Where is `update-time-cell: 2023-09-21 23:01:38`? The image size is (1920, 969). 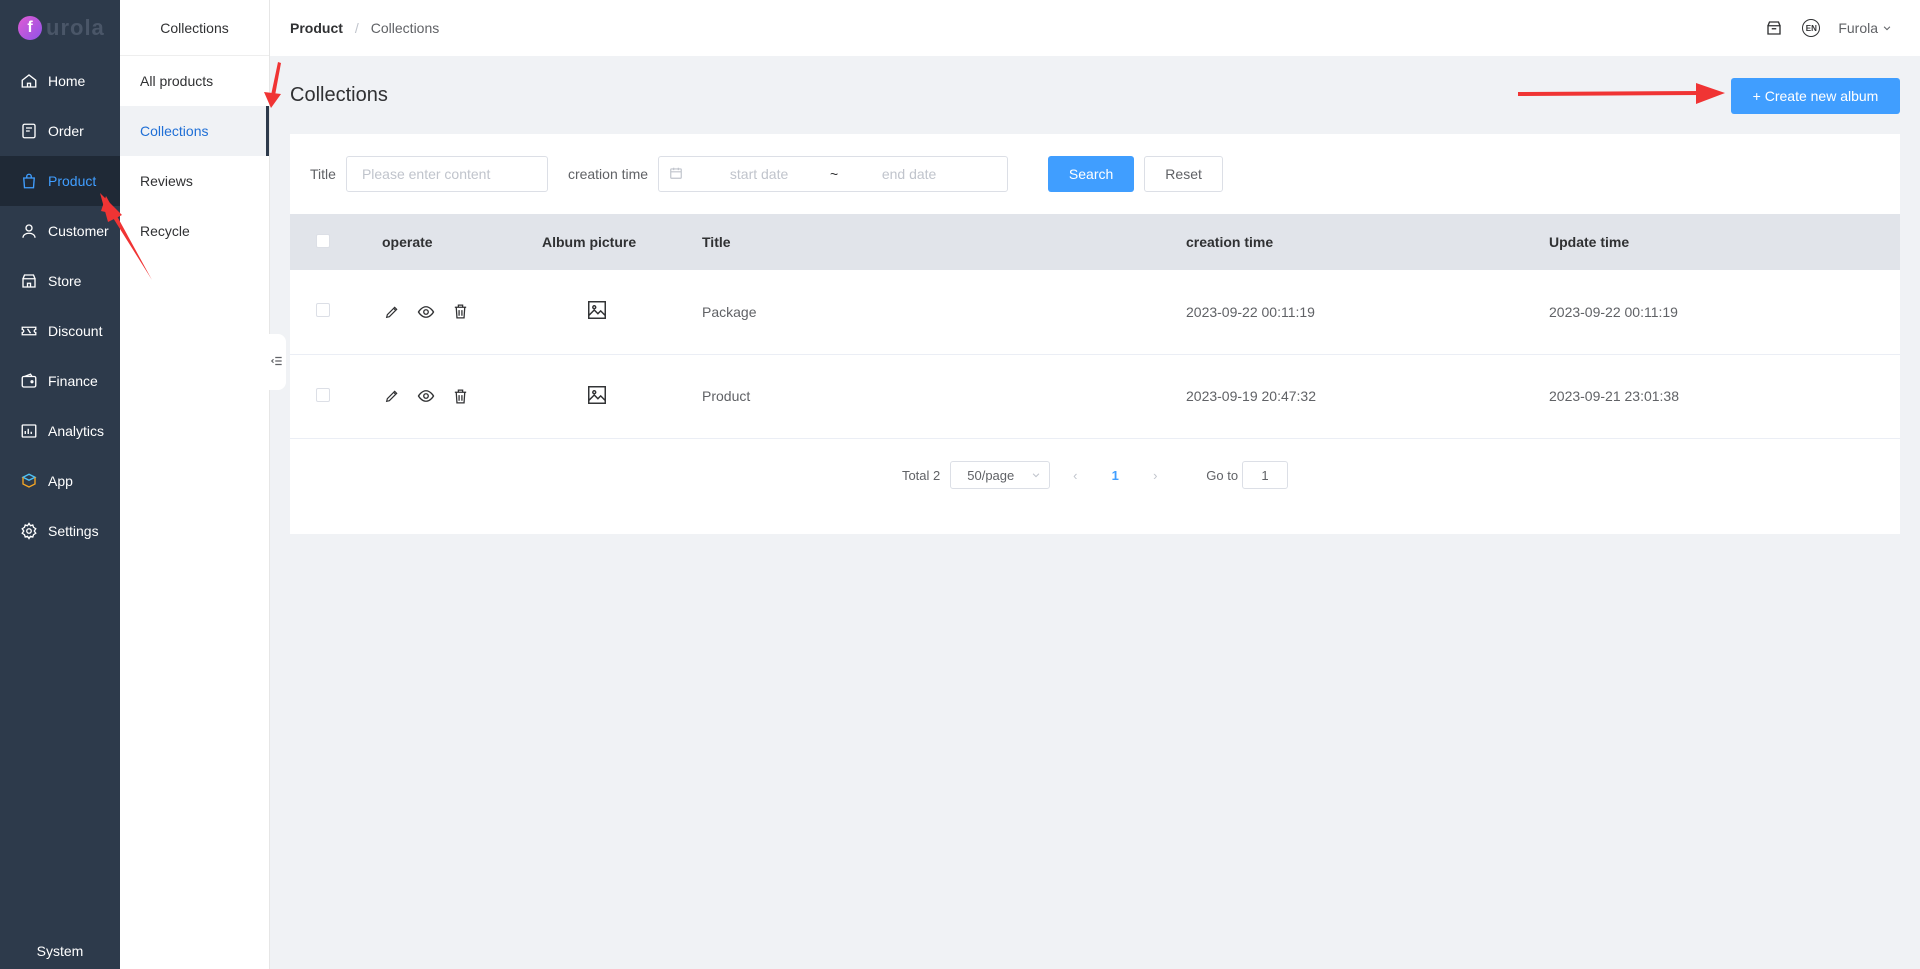 update-time-cell: 2023-09-21 23:01:38 is located at coordinates (1614, 396).